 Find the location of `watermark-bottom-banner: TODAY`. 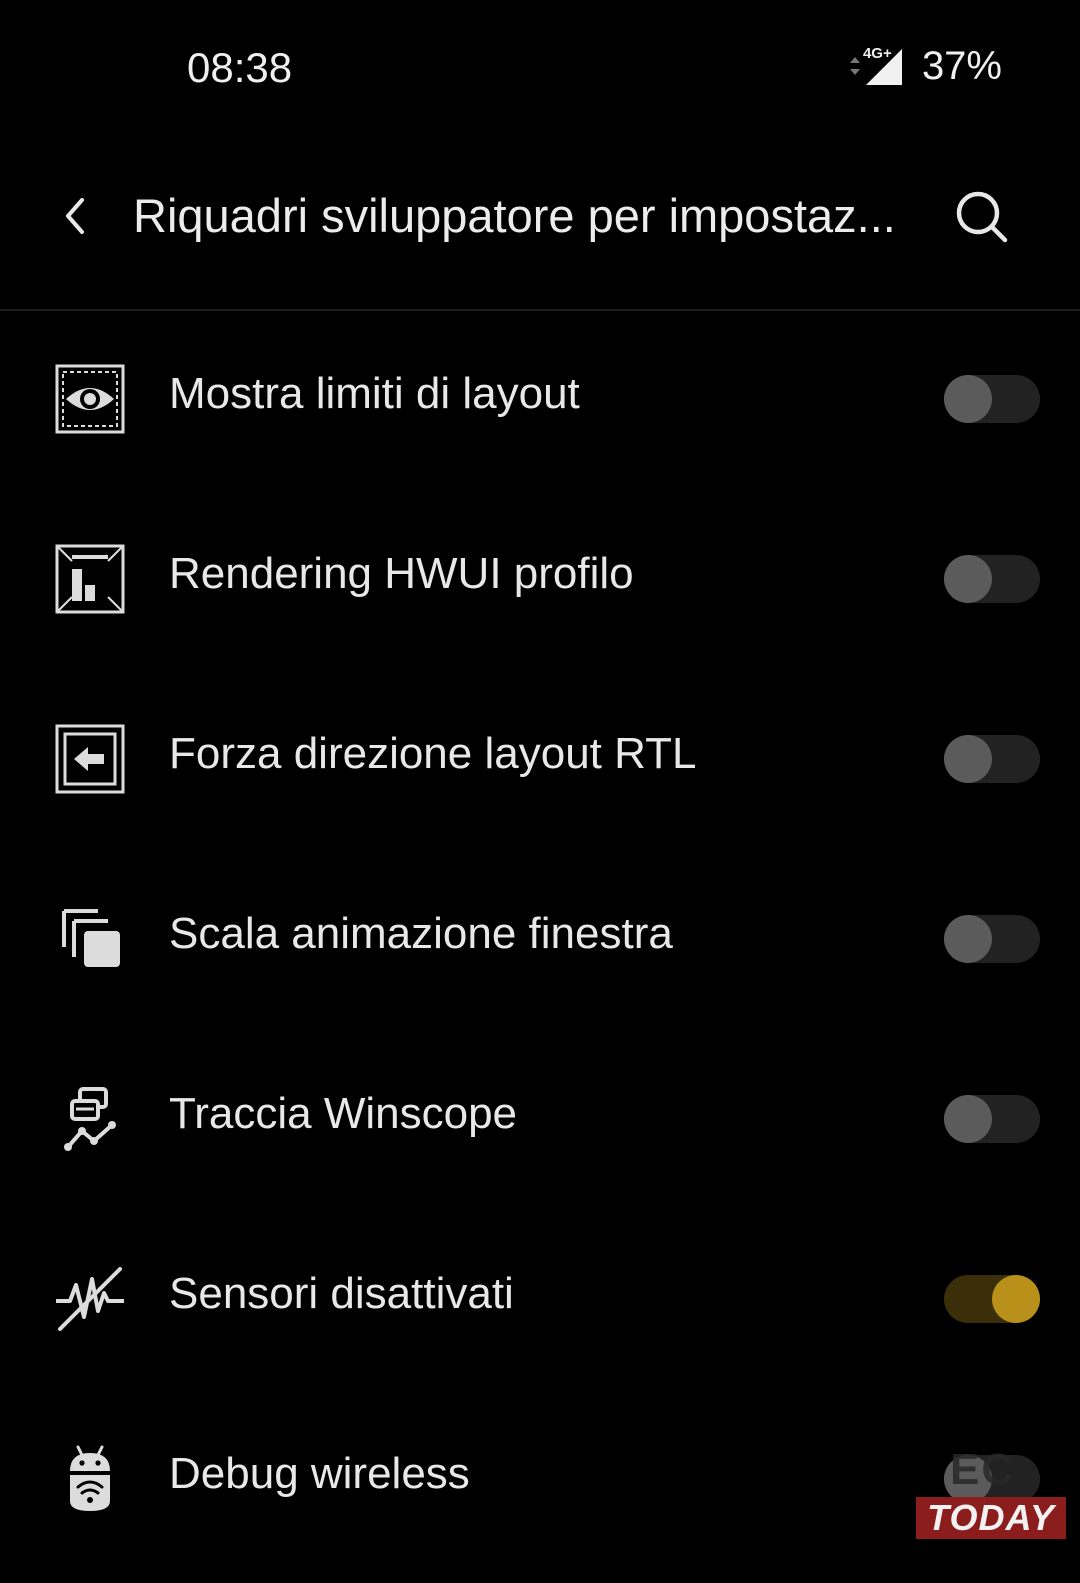

watermark-bottom-banner: TODAY is located at coordinates (991, 1518).